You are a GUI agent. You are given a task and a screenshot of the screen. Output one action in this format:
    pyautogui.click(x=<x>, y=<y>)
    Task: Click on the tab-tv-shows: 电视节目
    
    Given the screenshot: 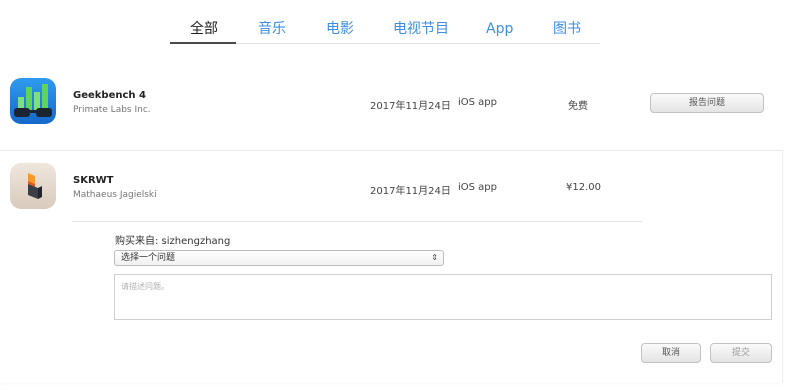 What is the action you would take?
    pyautogui.click(x=421, y=29)
    